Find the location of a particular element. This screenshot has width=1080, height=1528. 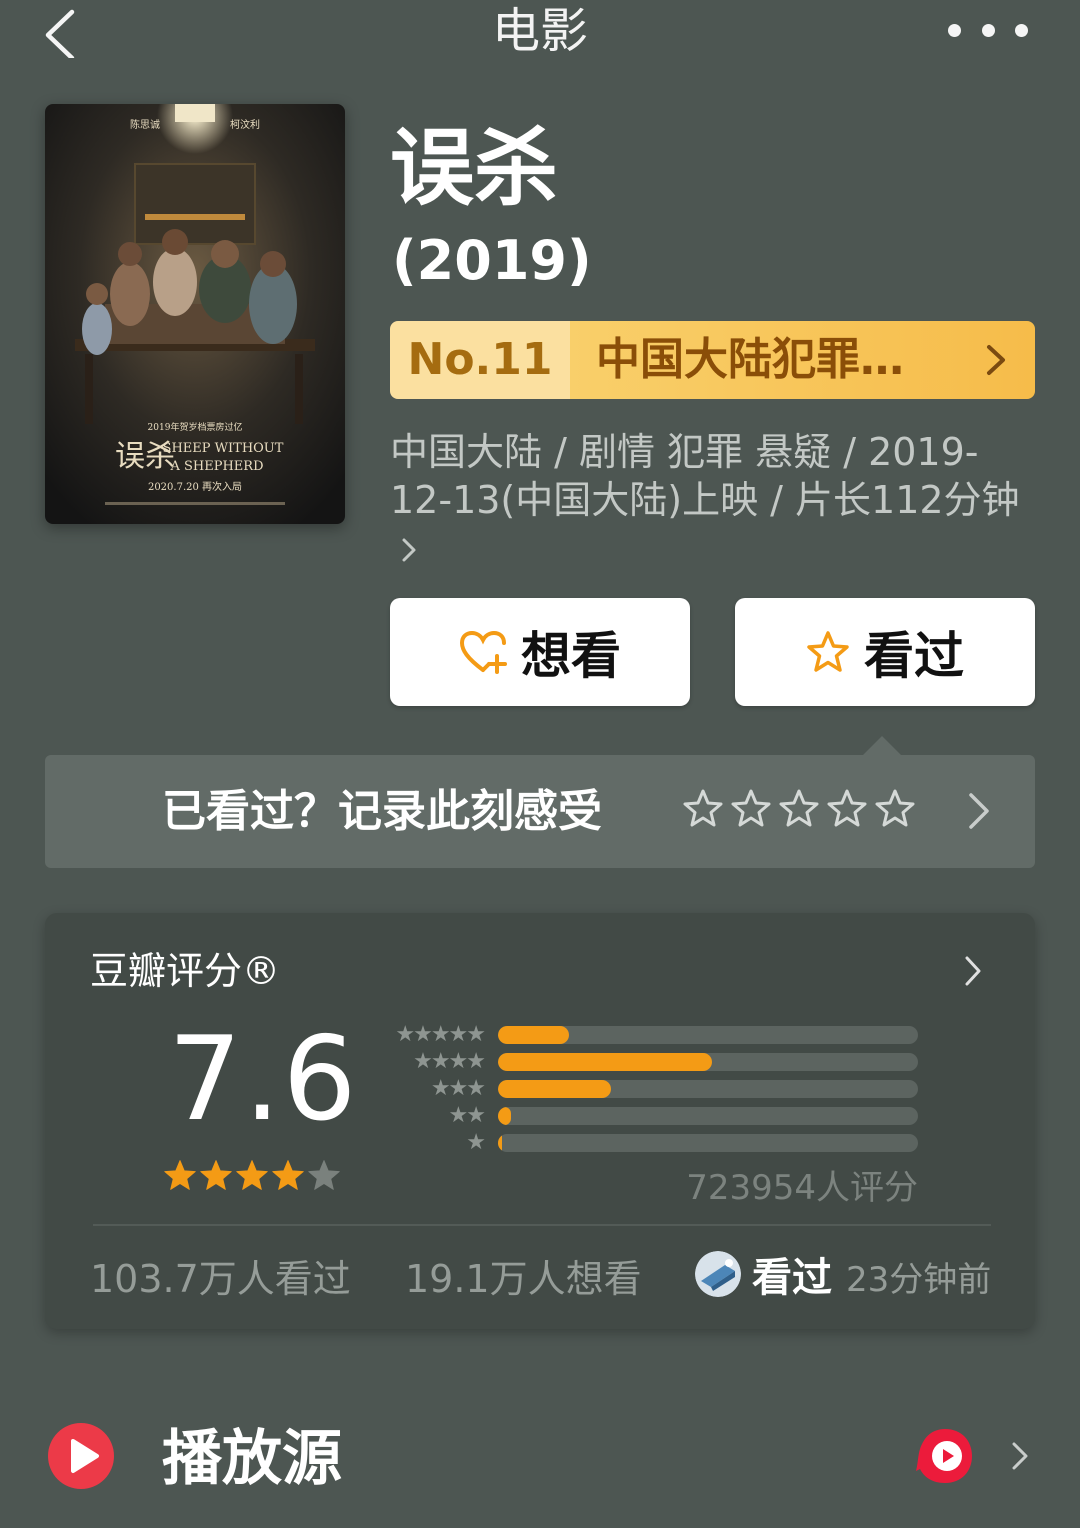

distribution-star-label: ★★★★ is located at coordinates (449, 1061).